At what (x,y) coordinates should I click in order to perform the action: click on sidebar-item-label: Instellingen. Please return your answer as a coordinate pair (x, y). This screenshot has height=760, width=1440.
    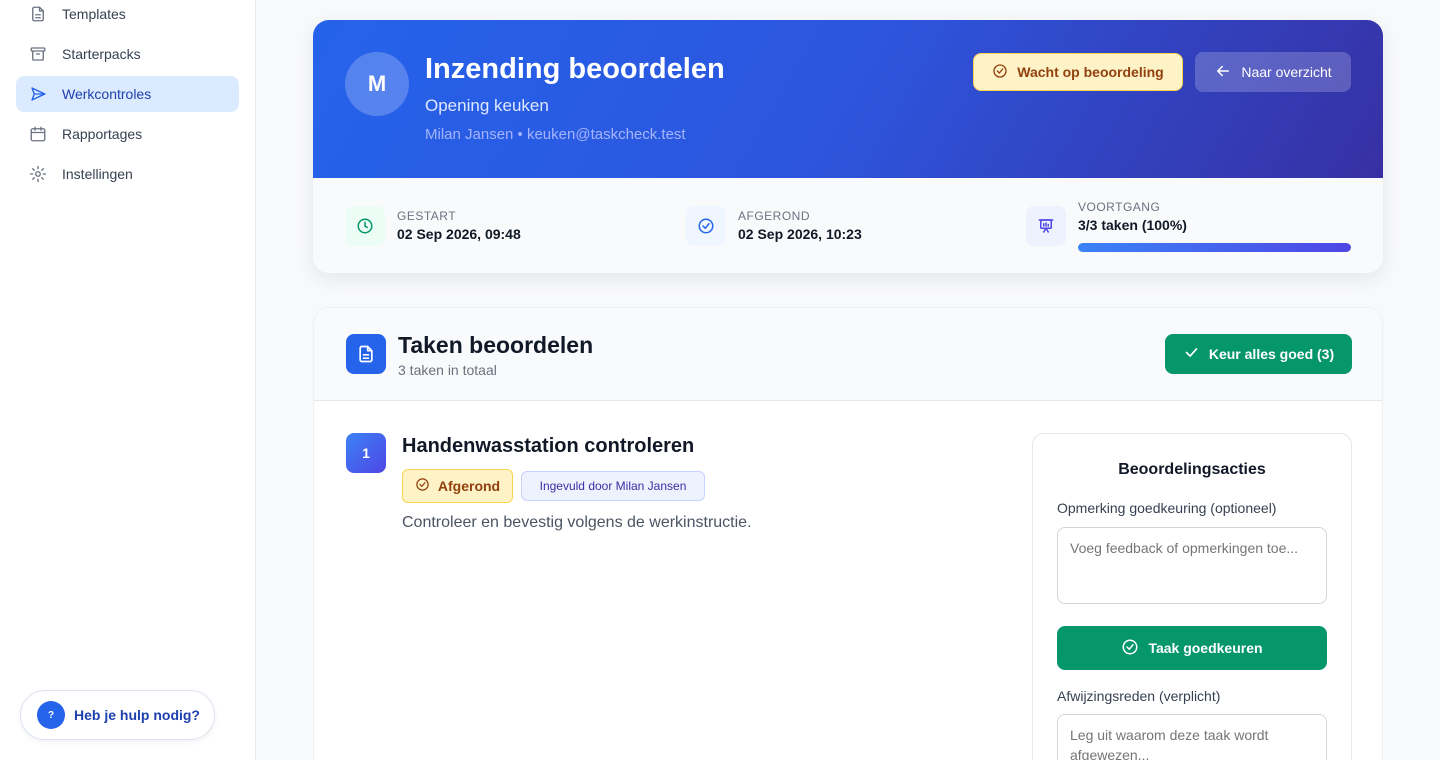
    Looking at the image, I should click on (97, 174).